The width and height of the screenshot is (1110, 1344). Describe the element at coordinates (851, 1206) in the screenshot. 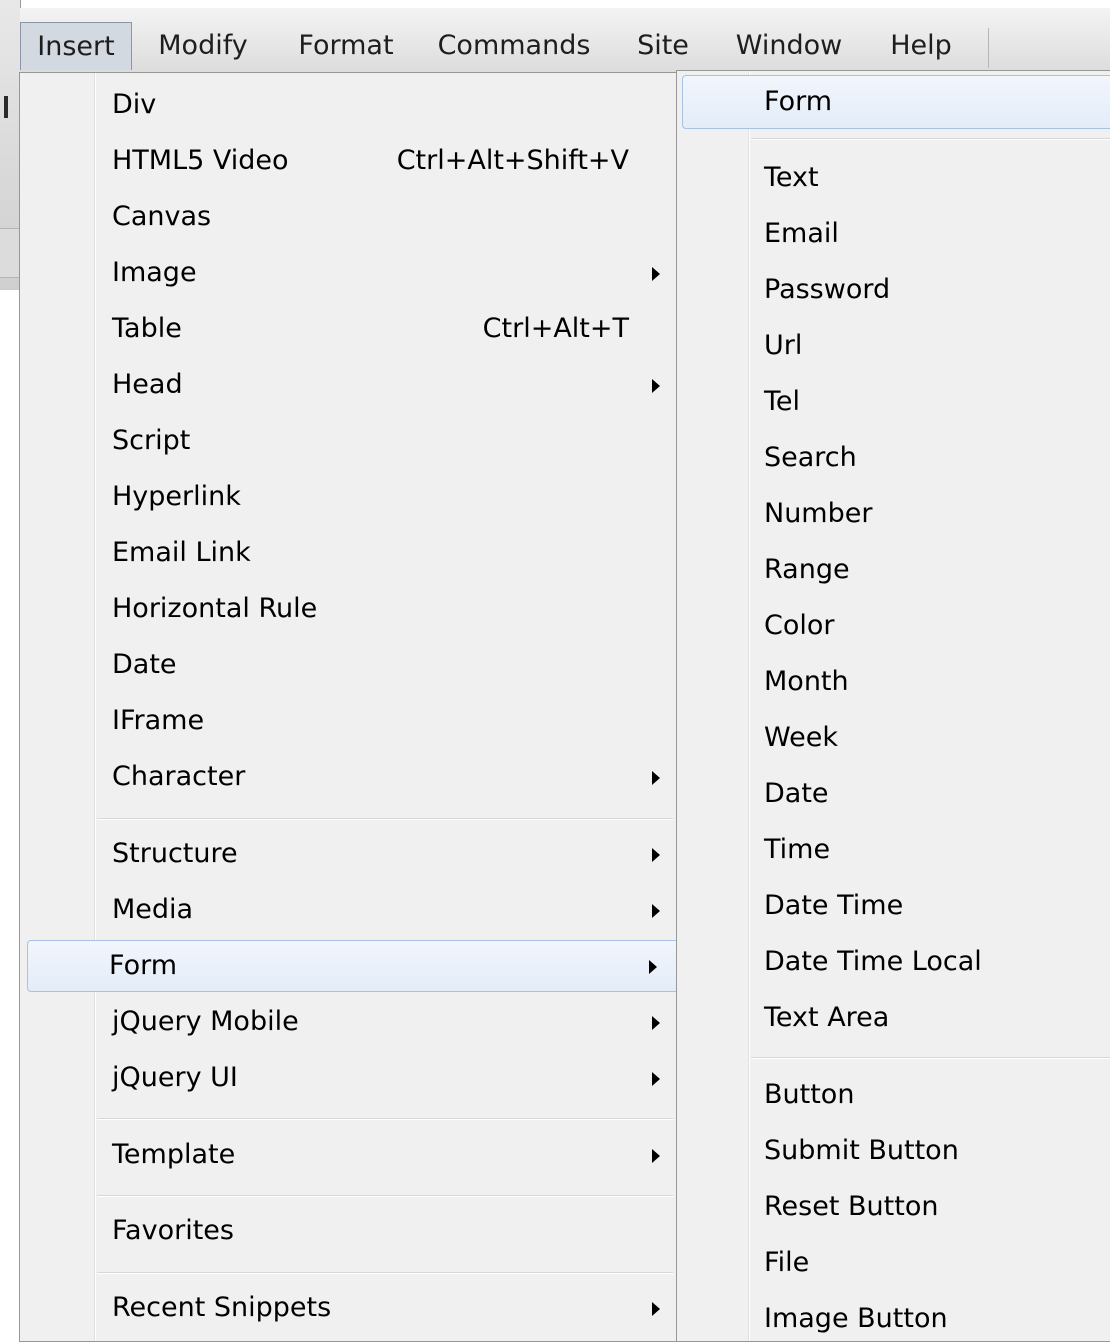

I see `menu-item-label: Reset Button` at that location.